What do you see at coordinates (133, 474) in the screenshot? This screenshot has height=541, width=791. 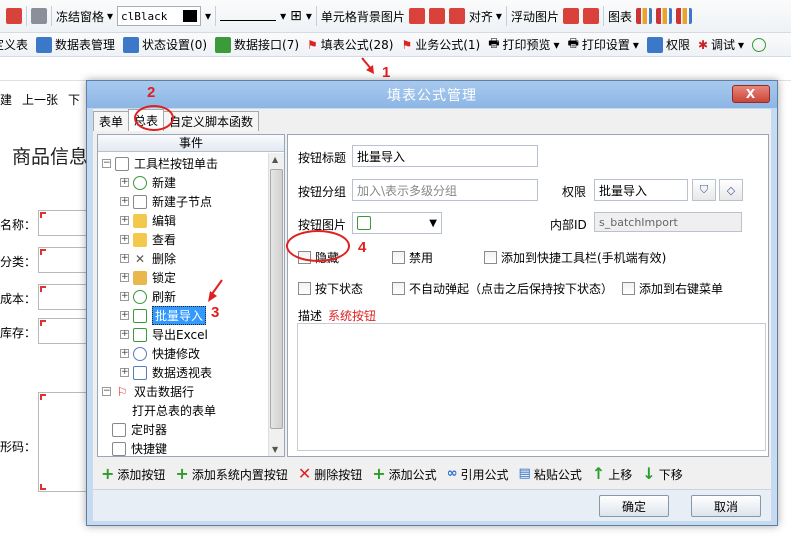 I see `add-button-action: + 添加按钮` at bounding box center [133, 474].